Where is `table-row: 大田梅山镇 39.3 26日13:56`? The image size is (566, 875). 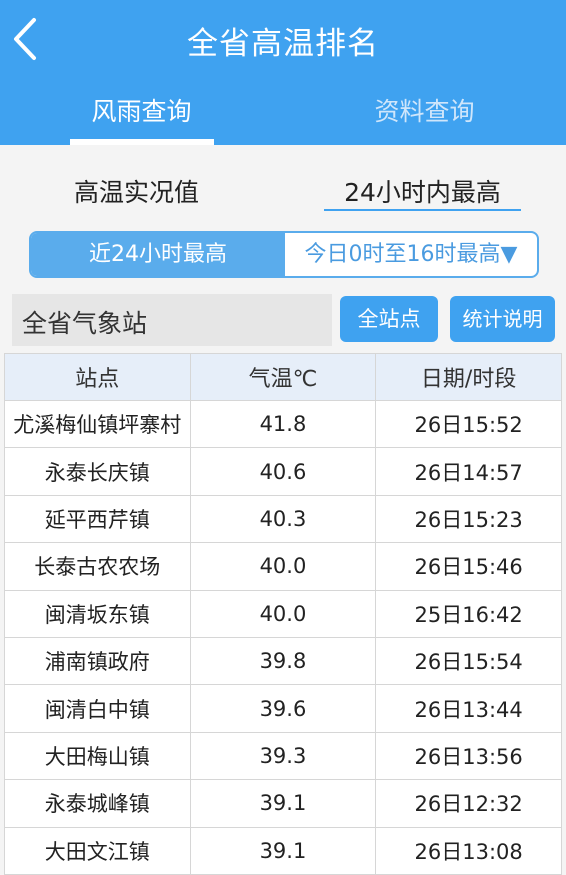 table-row: 大田梅山镇 39.3 26日13:56 is located at coordinates (283, 756).